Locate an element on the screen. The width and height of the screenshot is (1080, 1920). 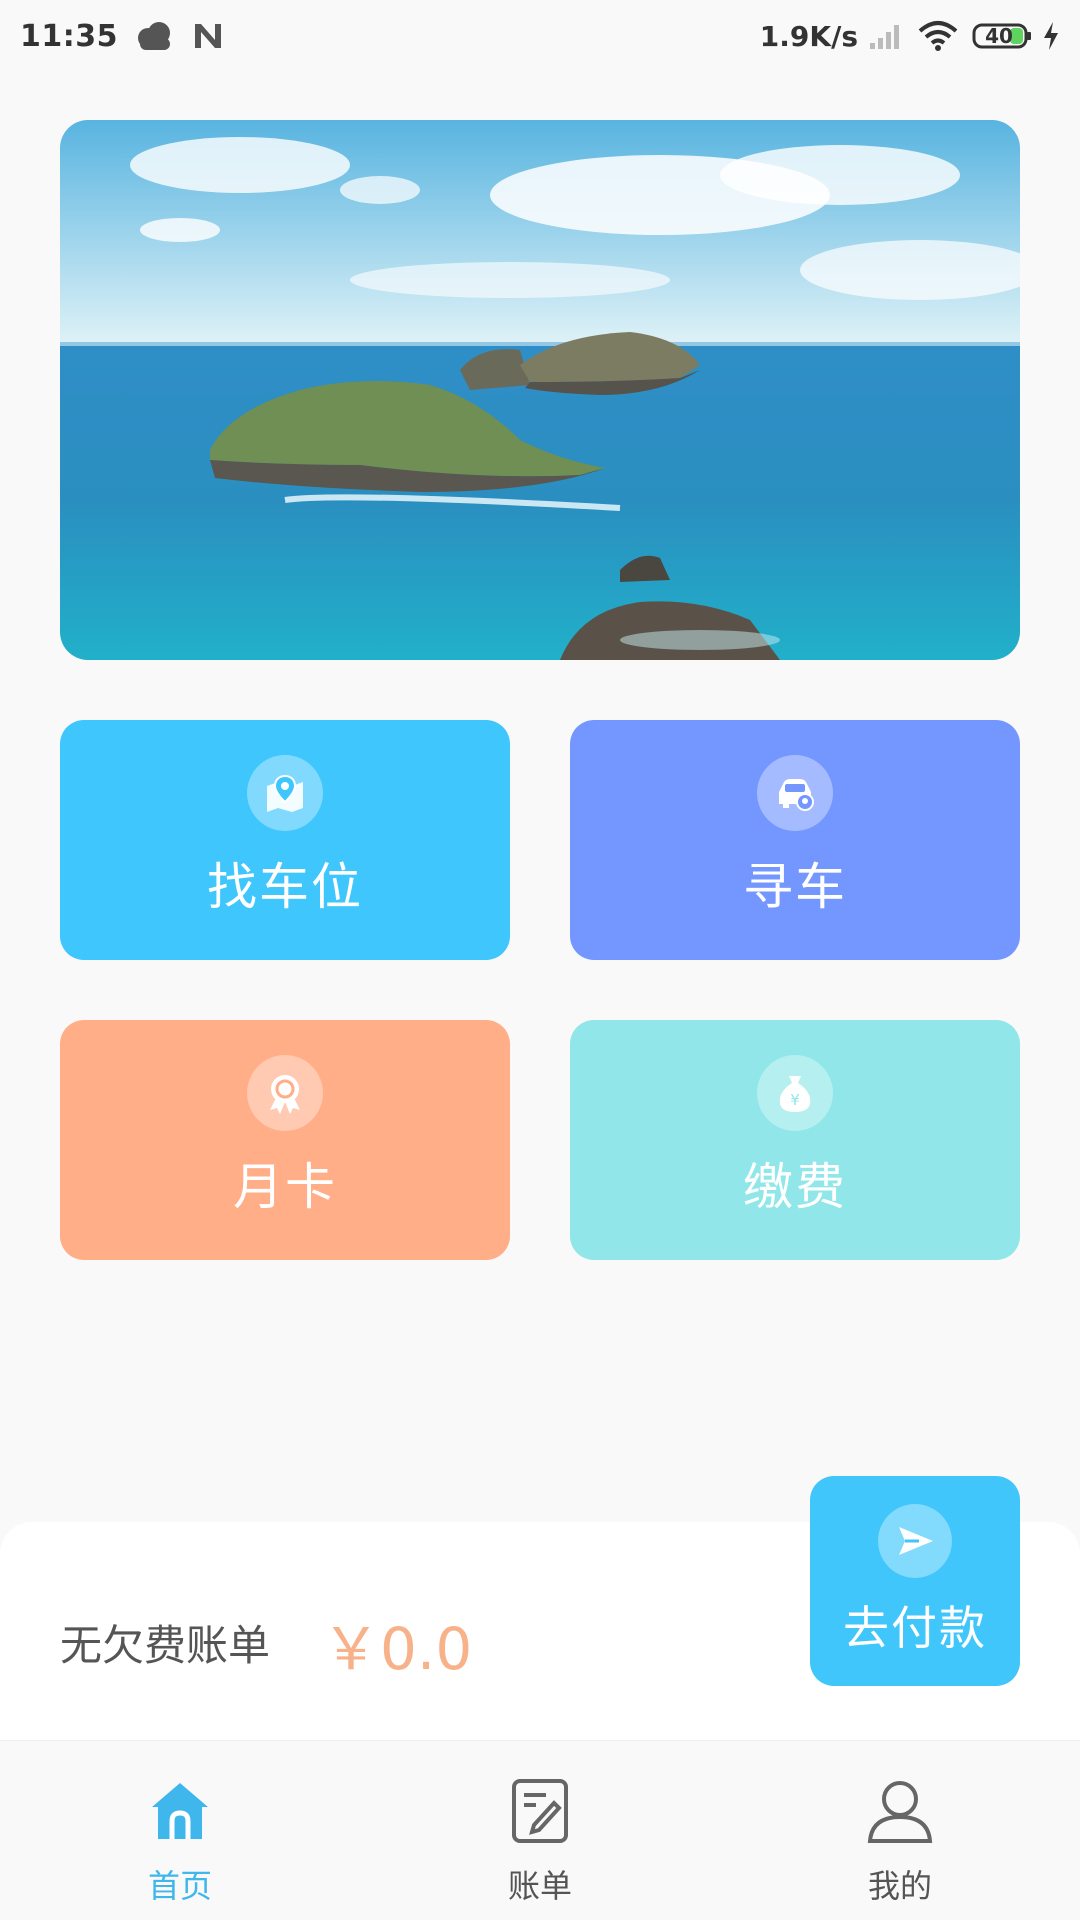
nav-home-label: 首页 is located at coordinates (179, 1886).